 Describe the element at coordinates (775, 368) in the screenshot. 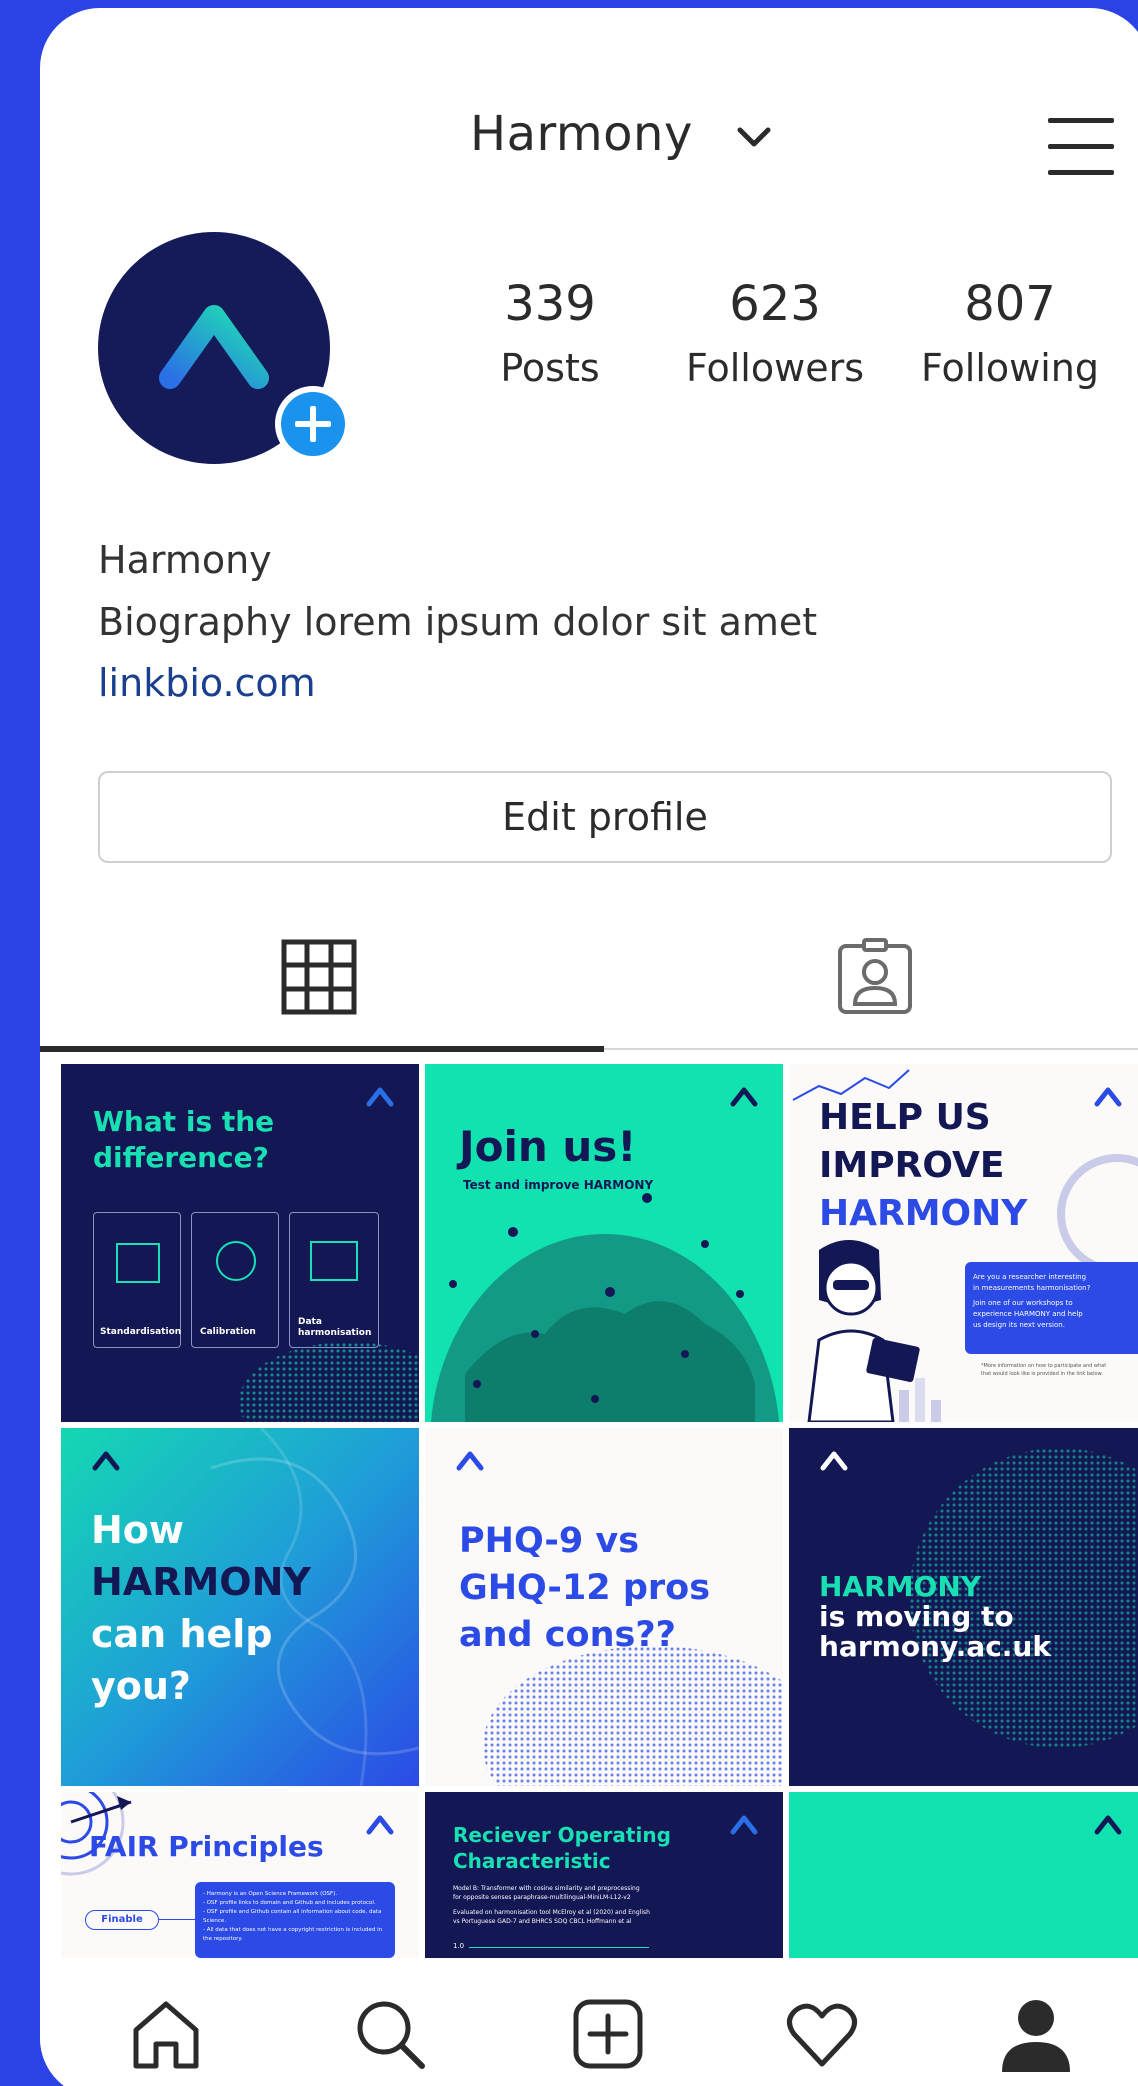

I see `followers-label: Followers` at that location.